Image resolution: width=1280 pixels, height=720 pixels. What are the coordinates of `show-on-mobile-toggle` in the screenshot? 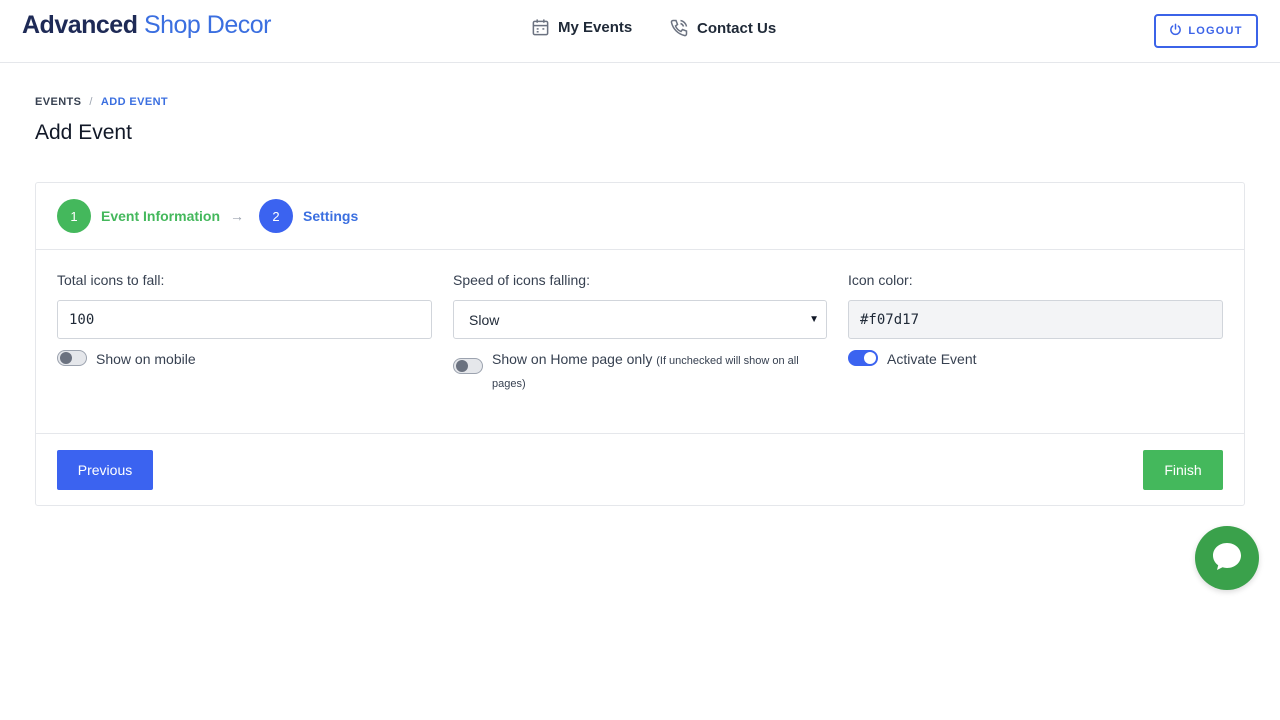 It's located at (72, 358).